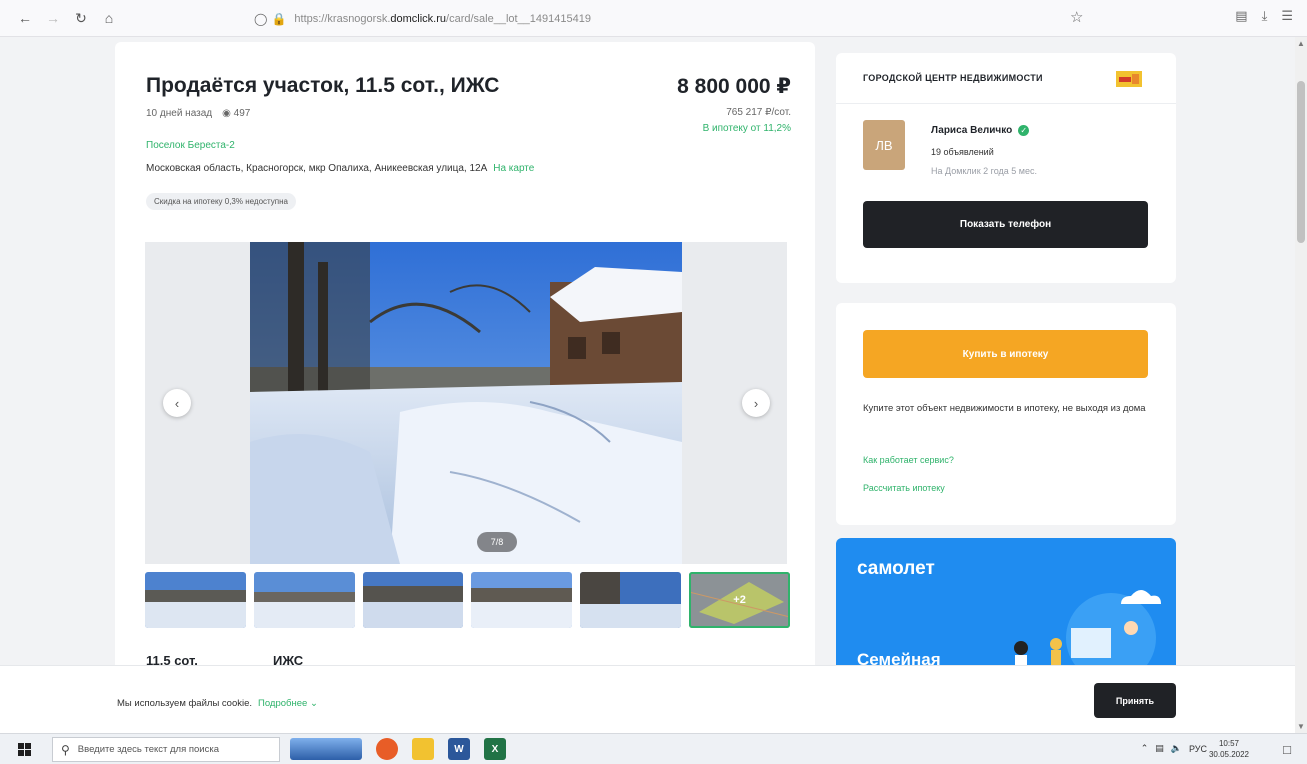 This screenshot has width=1307, height=764. I want to click on url-domain: domclick.ru, so click(418, 19).